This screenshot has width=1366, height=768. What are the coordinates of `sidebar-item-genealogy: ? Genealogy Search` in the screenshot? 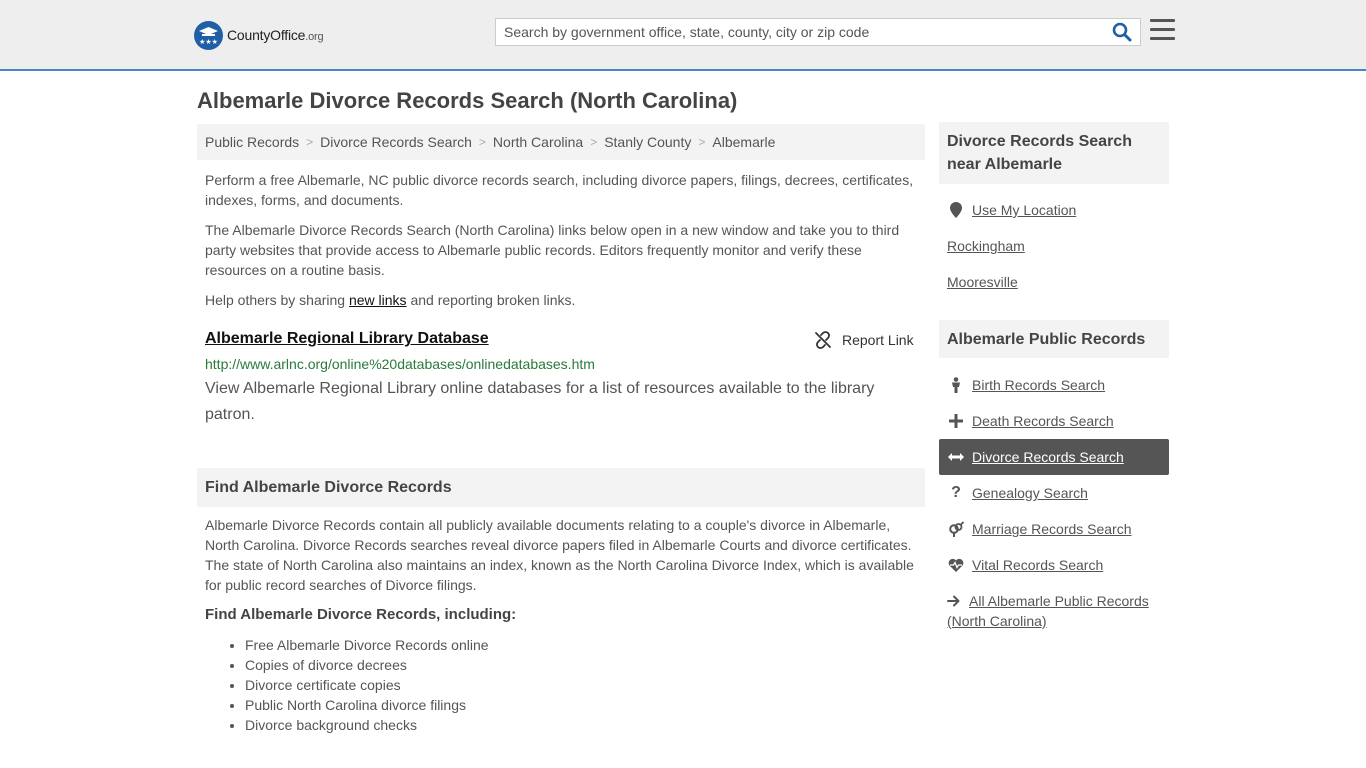 It's located at (1054, 493).